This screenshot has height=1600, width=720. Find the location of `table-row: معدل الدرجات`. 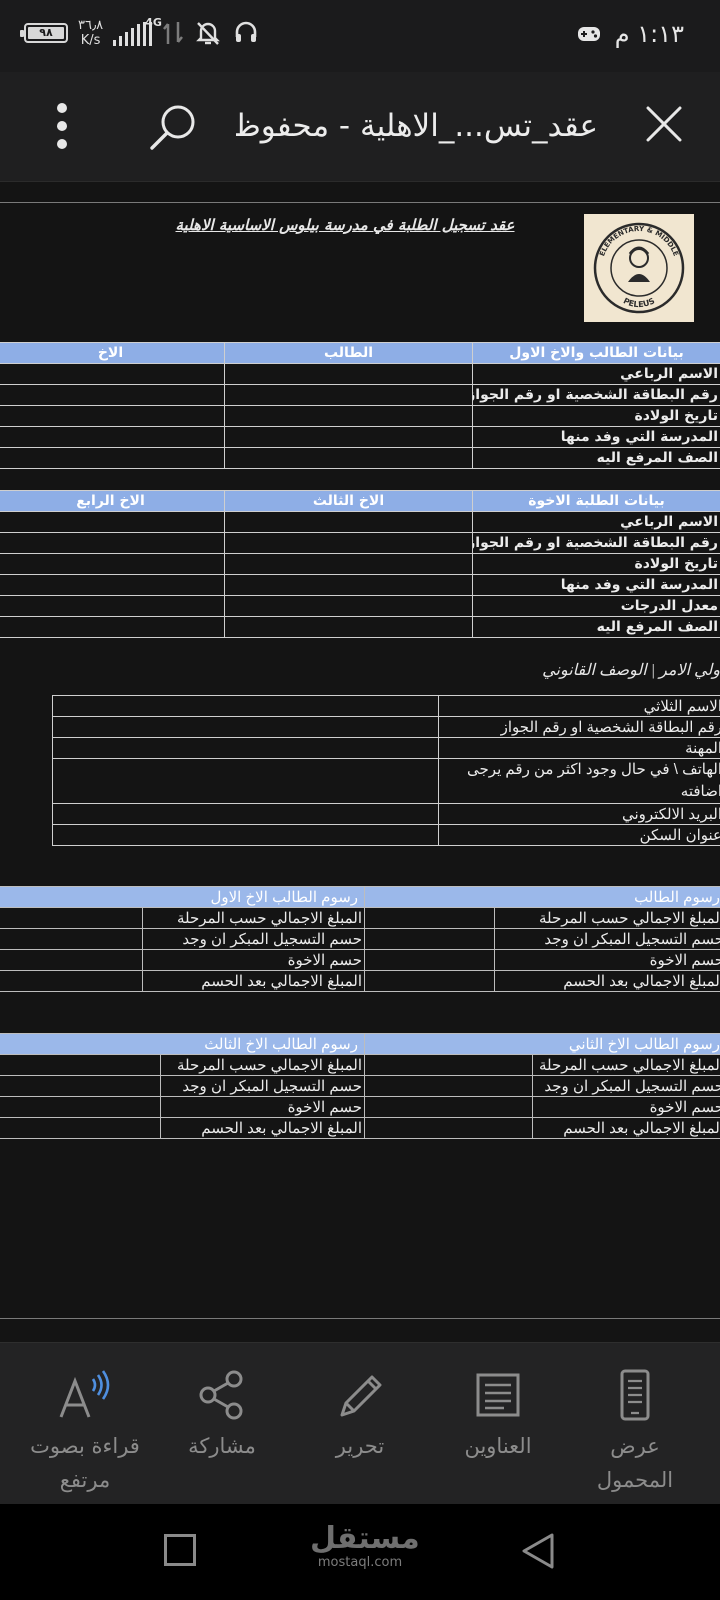

table-row: معدل الدرجات is located at coordinates (360, 606).